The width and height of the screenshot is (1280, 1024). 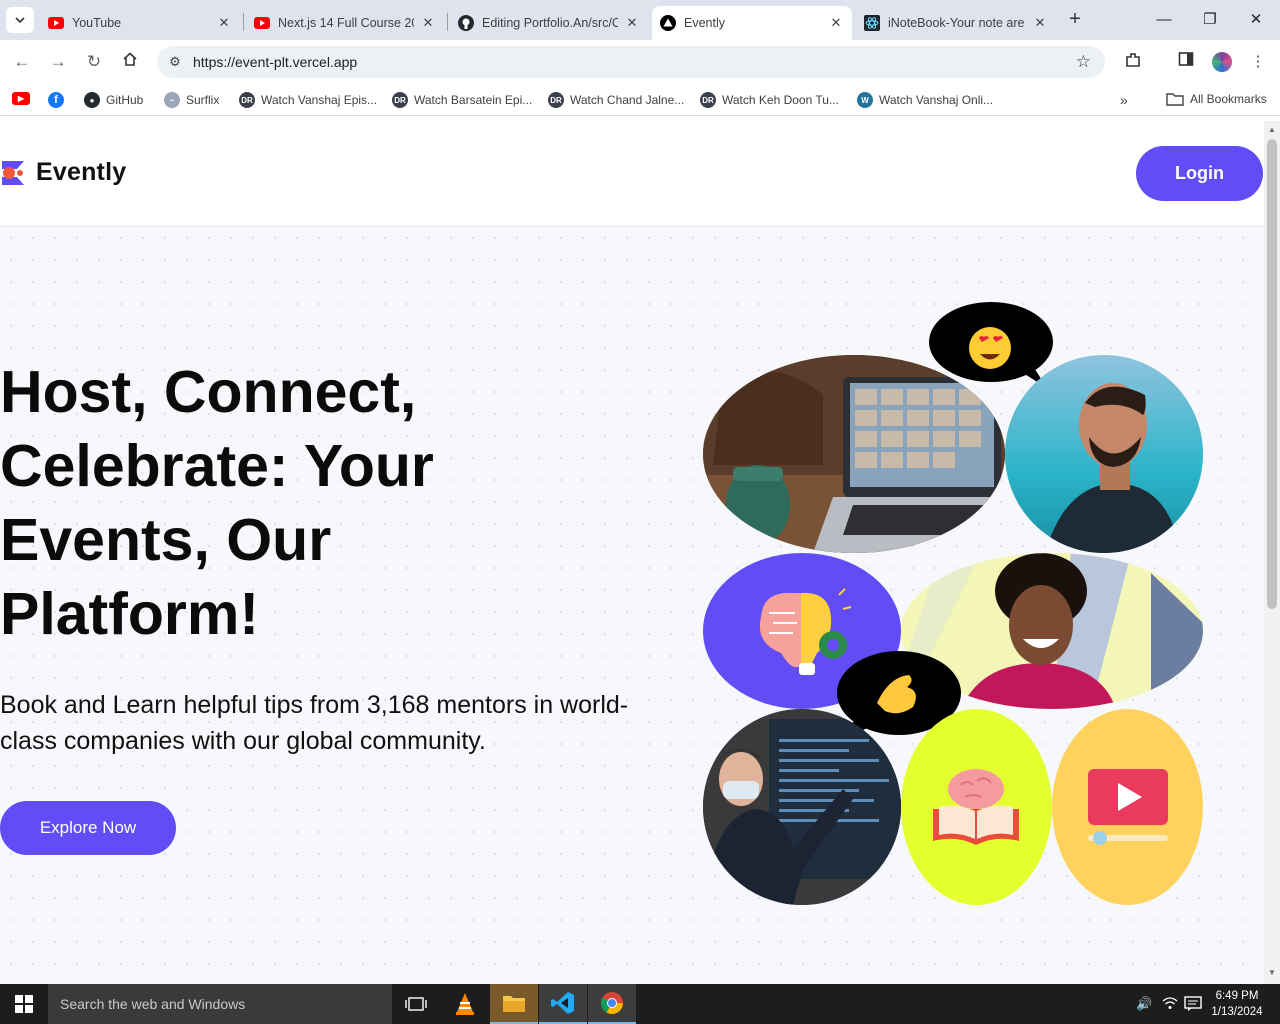 I want to click on site-settings-icon: ⚙, so click(x=175, y=62).